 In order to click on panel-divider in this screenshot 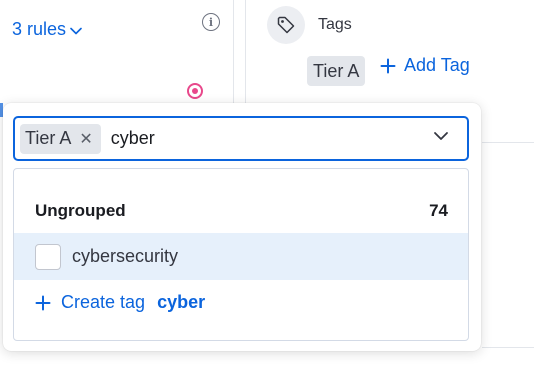, I will do `click(233, 51)`.